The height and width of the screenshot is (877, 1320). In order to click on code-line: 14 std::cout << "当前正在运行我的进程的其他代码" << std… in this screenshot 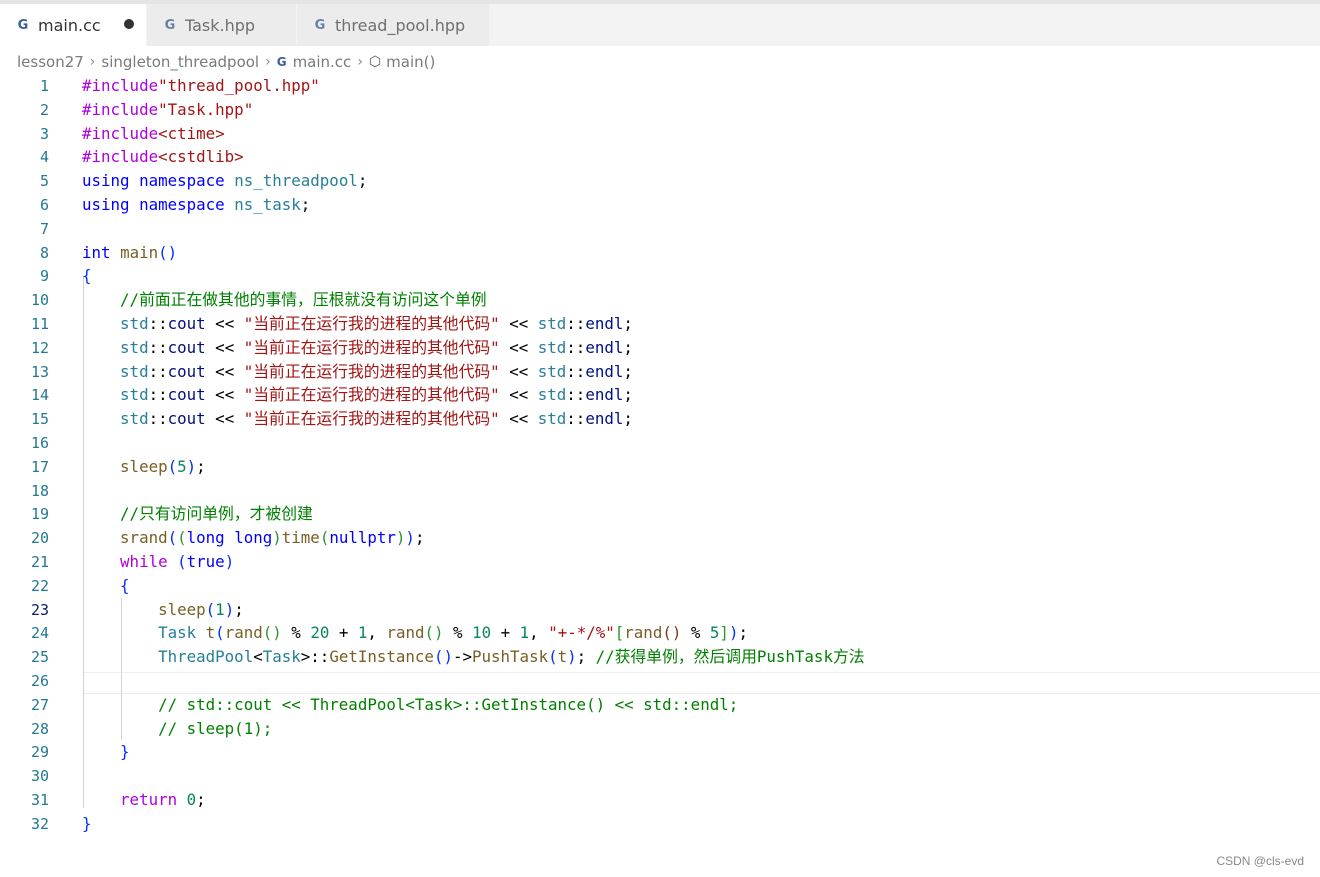, I will do `click(660, 395)`.